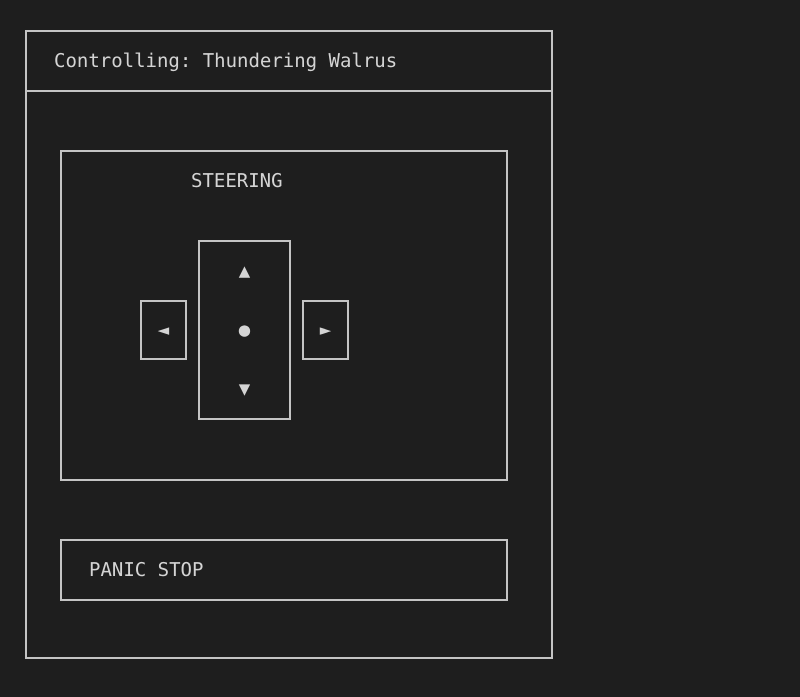 This screenshot has width=800, height=697. Describe the element at coordinates (226, 61) in the screenshot. I see `controlling-title: Controlling: Thundering Walrus` at that location.